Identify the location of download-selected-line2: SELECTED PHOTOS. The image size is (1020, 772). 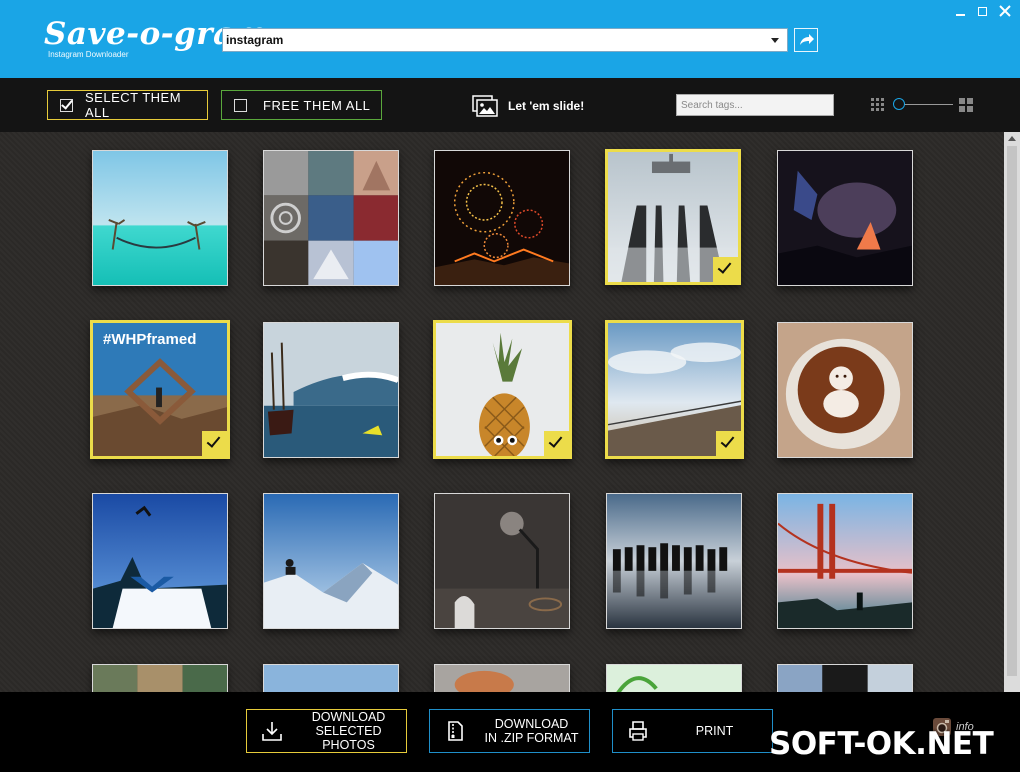
(348, 738).